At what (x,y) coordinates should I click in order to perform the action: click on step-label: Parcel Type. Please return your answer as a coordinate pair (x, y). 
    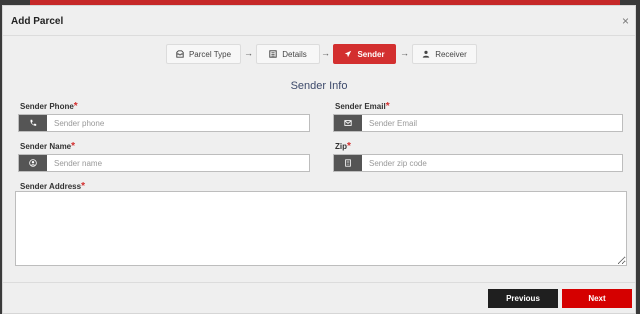
    Looking at the image, I should click on (210, 54).